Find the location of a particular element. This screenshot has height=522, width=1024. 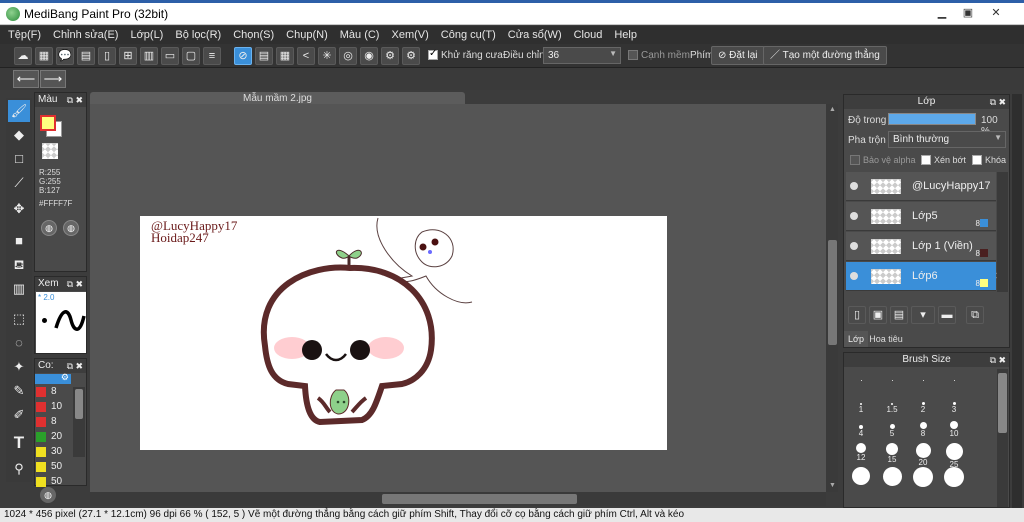

scroll-up-icon: ▲ is located at coordinates (832, 110).